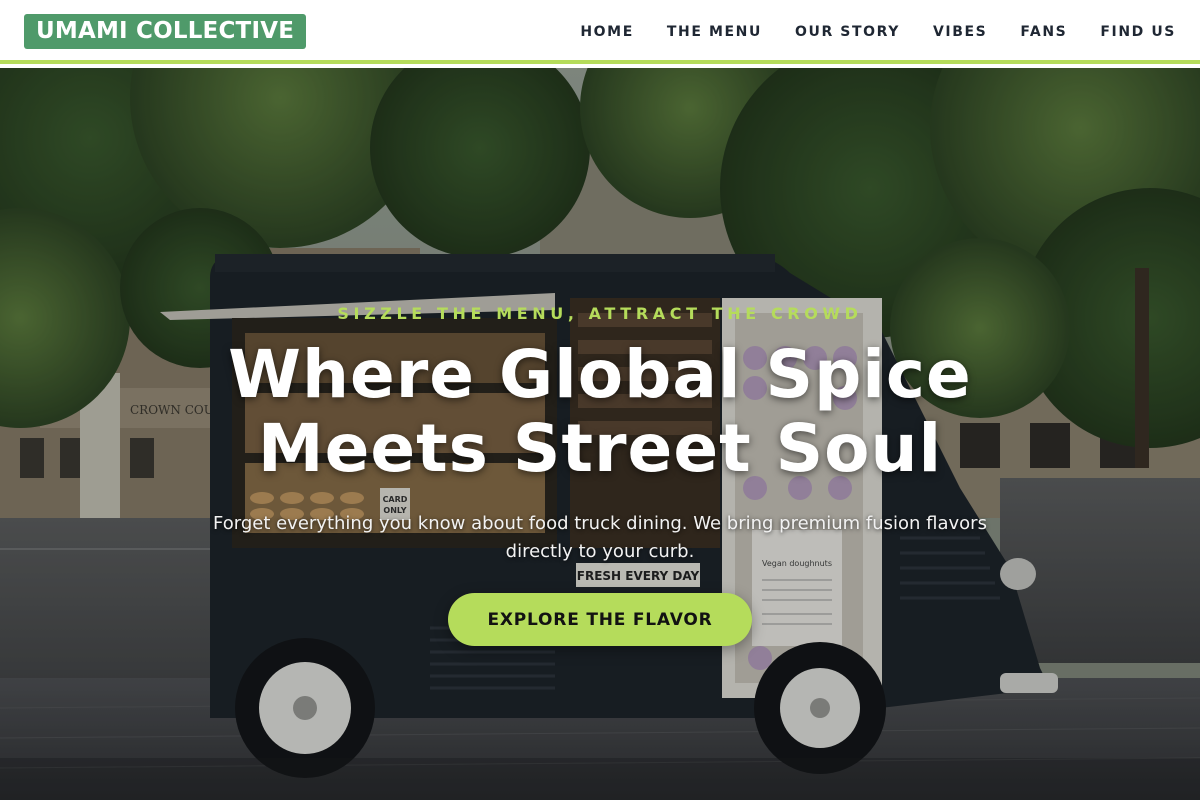 This screenshot has width=1200, height=800. What do you see at coordinates (847, 32) in the screenshot?
I see `nav-our-story: OUR STORY` at bounding box center [847, 32].